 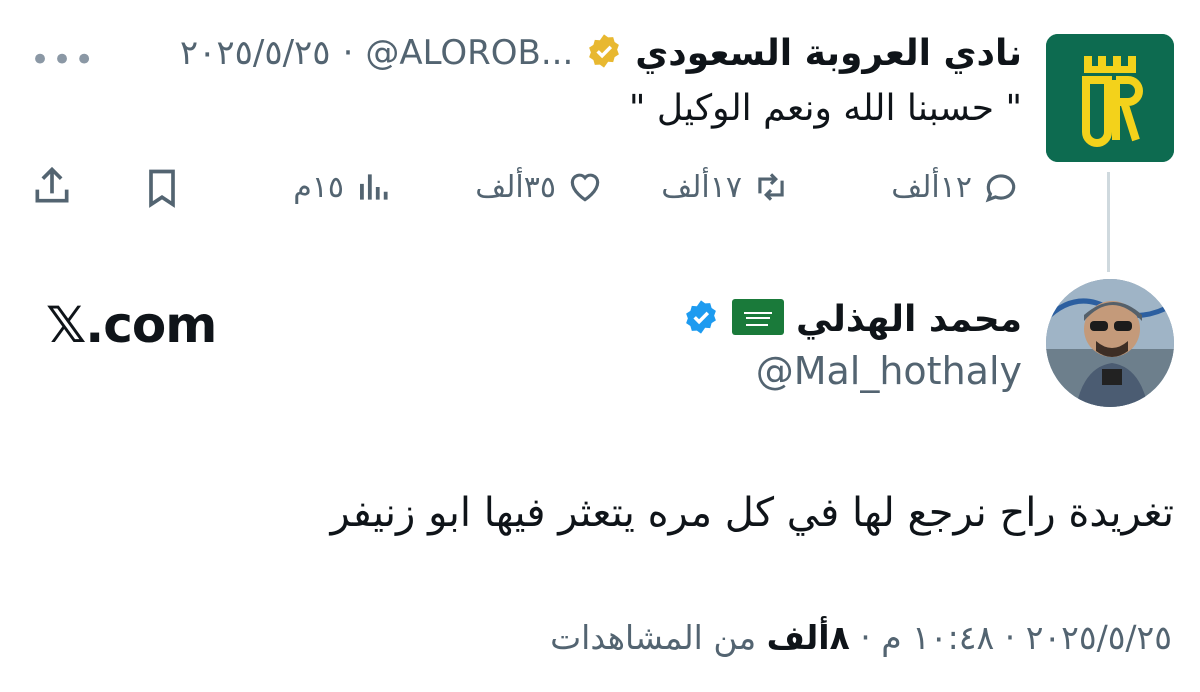 I want to click on tweet-author-row: محمد الهذلي, so click(x=852, y=319).